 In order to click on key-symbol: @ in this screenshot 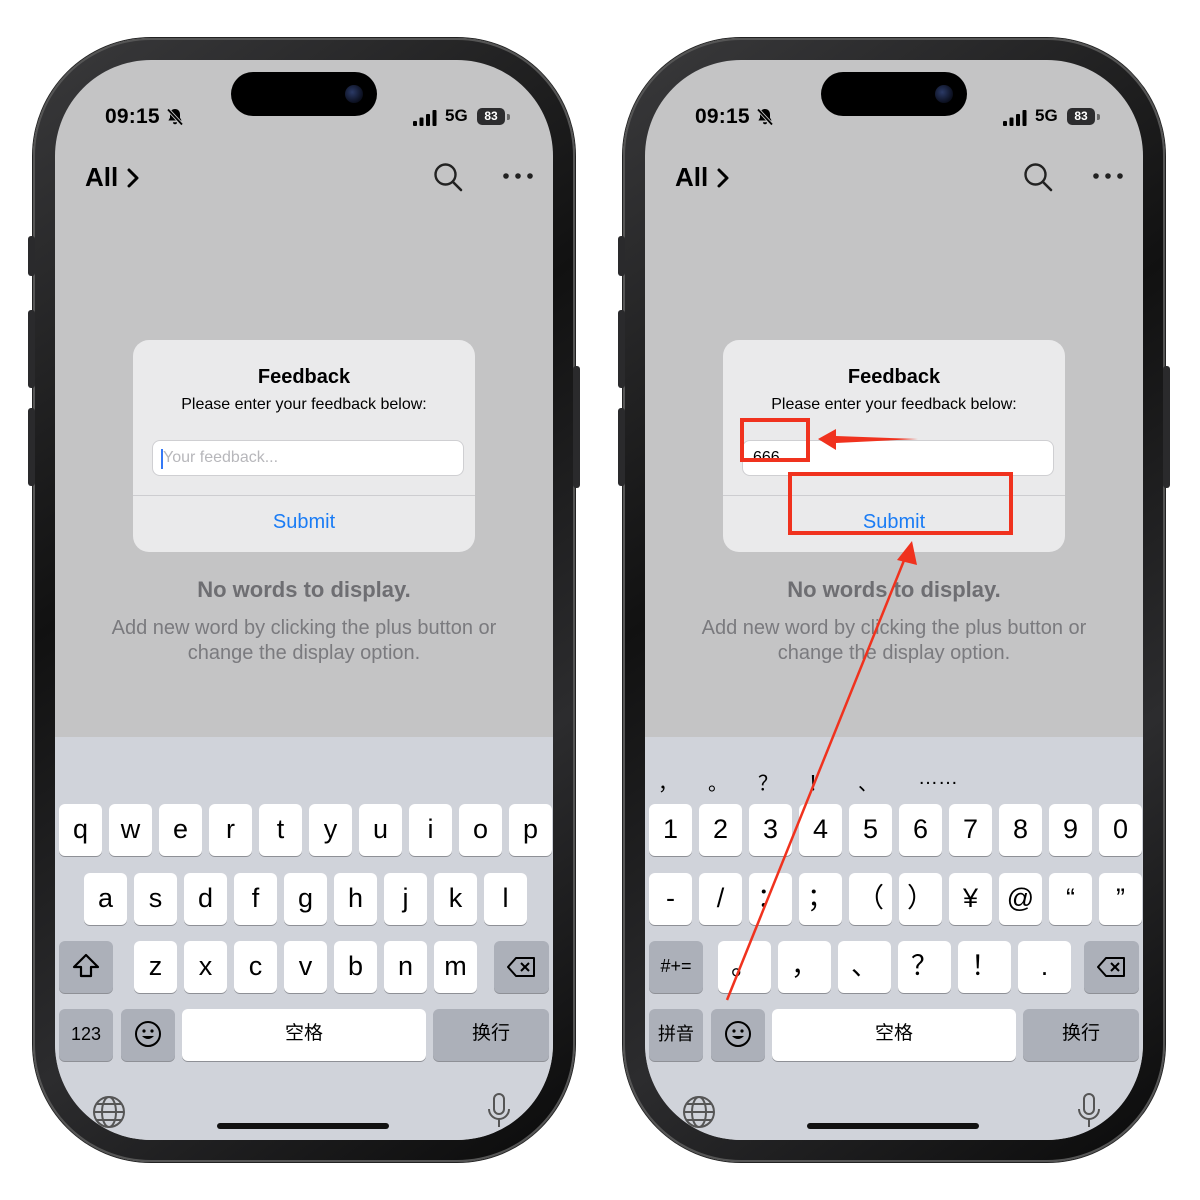, I will do `click(1020, 899)`.